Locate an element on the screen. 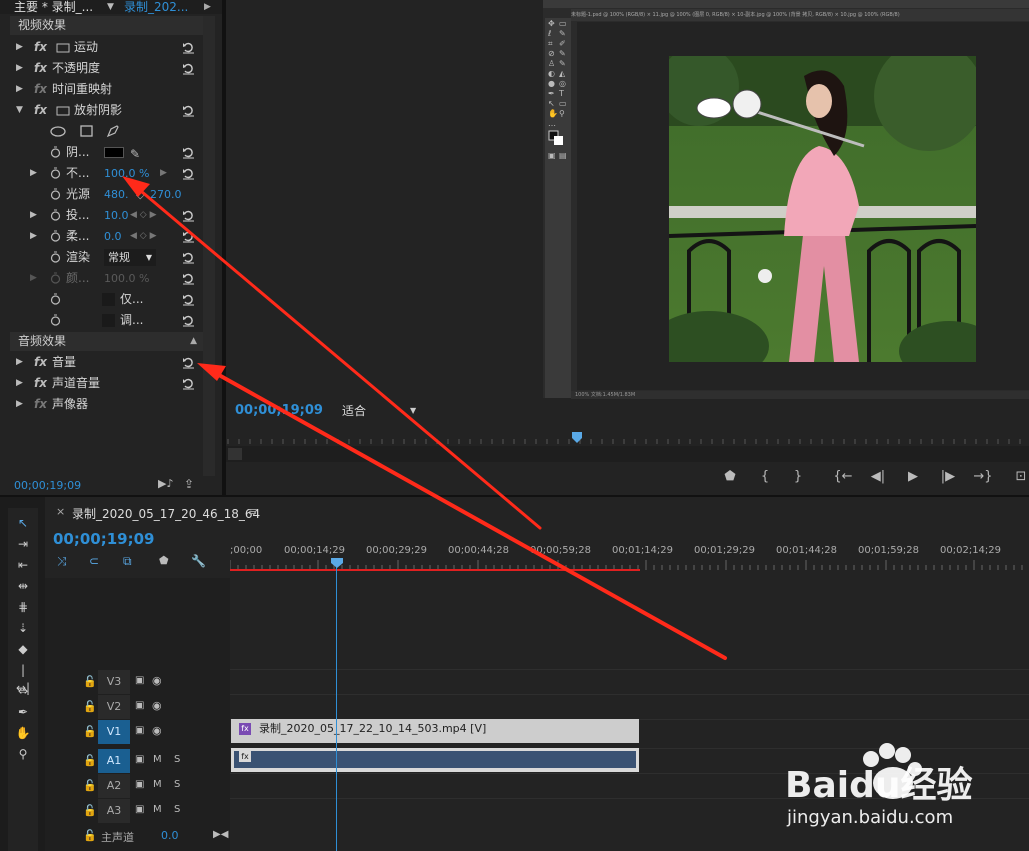  snap-icon: ⊂ is located at coordinates (94, 561).